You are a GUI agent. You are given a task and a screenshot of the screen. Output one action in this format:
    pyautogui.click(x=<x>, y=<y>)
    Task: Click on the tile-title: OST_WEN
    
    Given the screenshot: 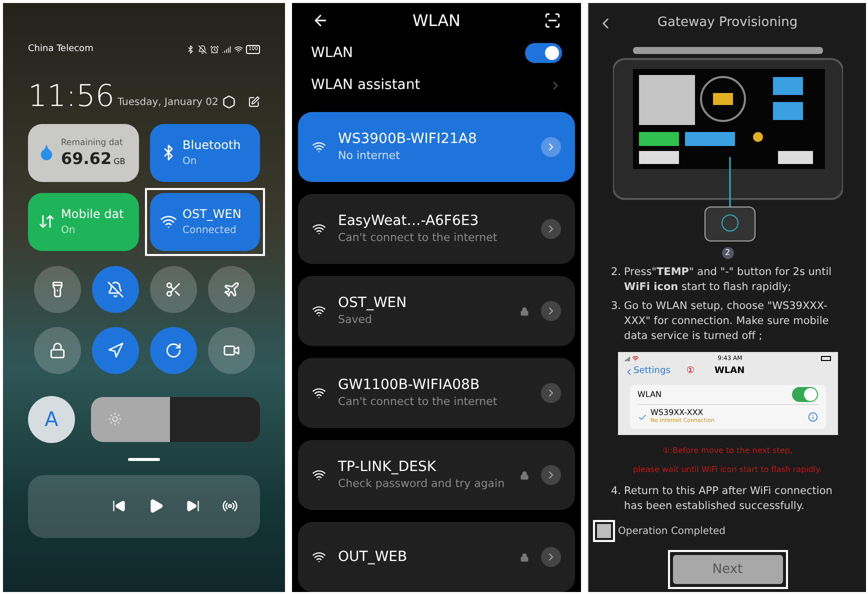 What is the action you would take?
    pyautogui.click(x=212, y=214)
    